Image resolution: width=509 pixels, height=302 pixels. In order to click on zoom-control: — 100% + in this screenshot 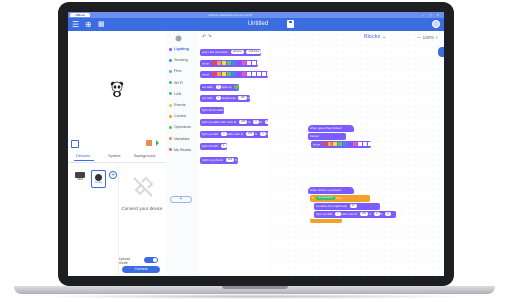, I will do `click(427, 37)`.